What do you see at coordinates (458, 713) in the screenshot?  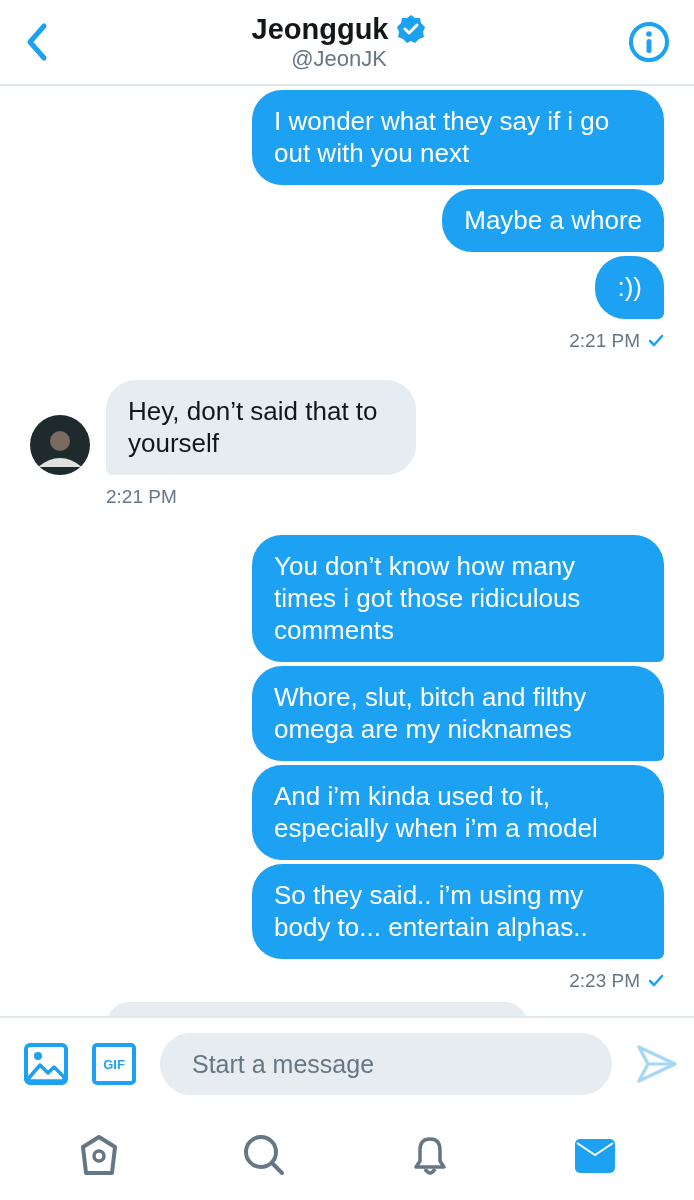 I see `message-bubble: Whore, slut, bitch and filthy omega are my nicknames` at bounding box center [458, 713].